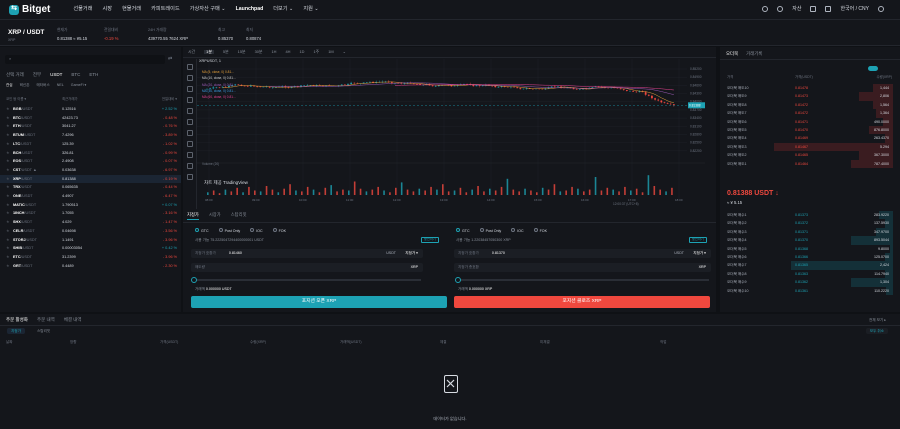  Describe the element at coordinates (808, 88) in the screenshot. I see `ask-row: 오더북 매도10 0.81478 1,444` at that location.